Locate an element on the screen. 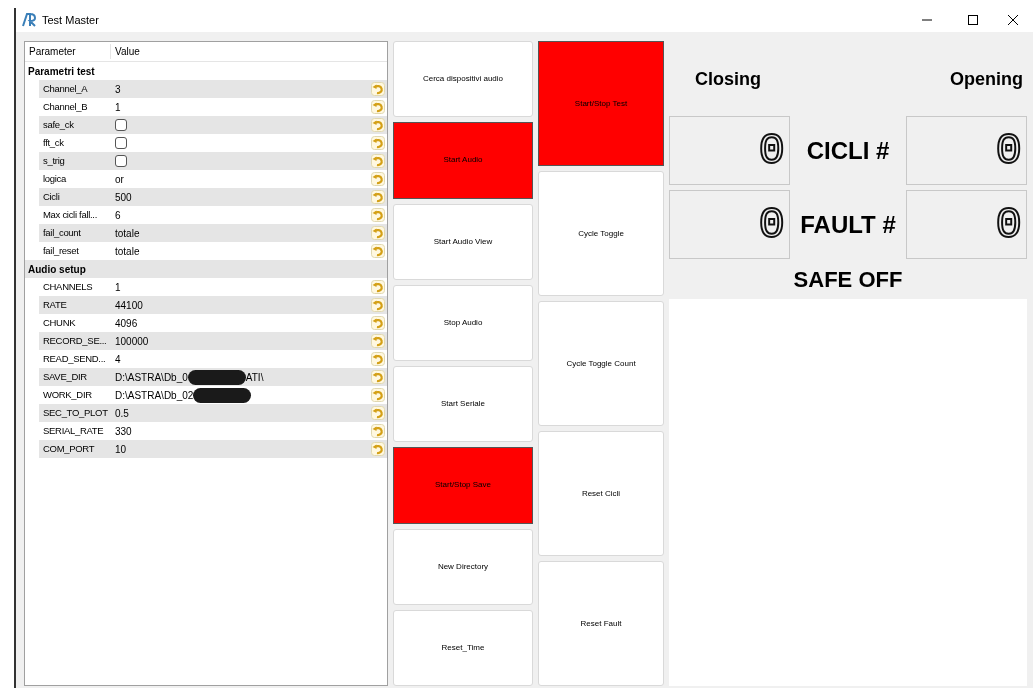 The height and width of the screenshot is (688, 1033). counter-label: FAULT # is located at coordinates (848, 224).